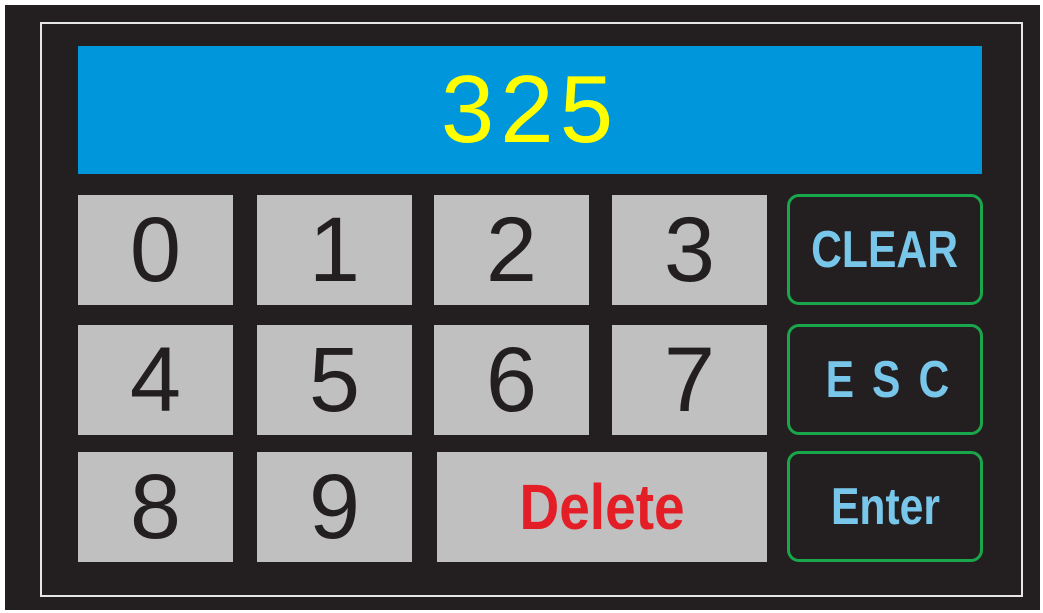  I want to click on key-9: 9, so click(334, 507).